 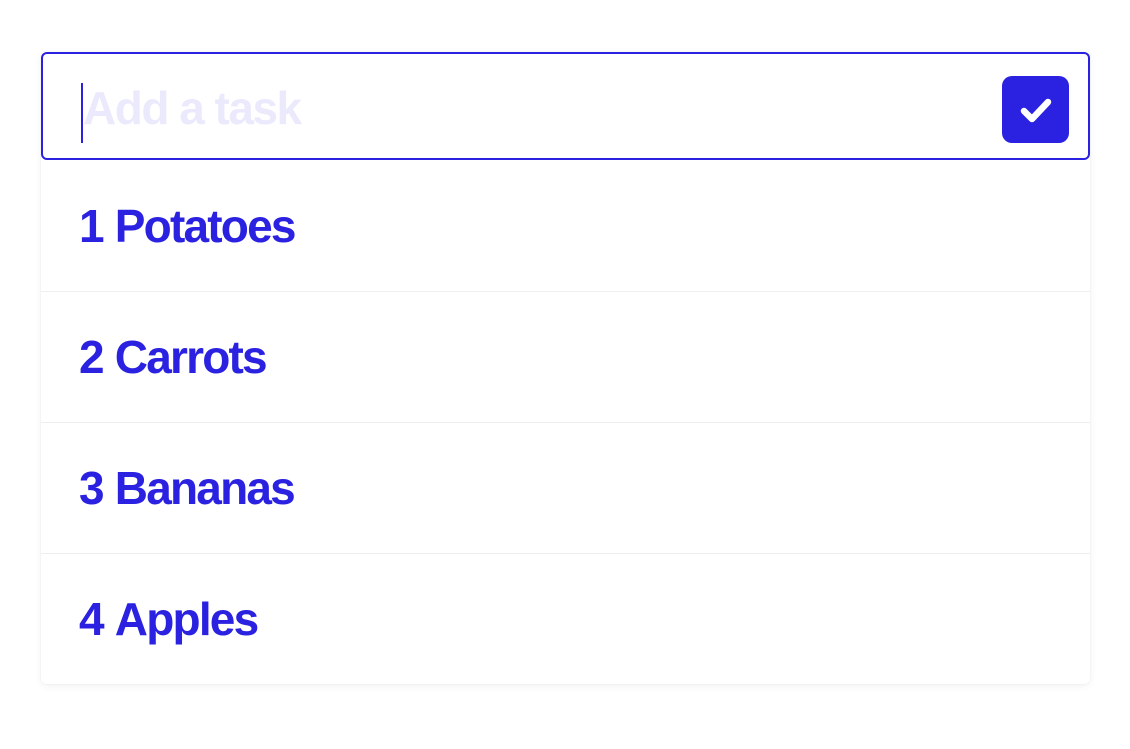 What do you see at coordinates (92, 488) in the screenshot?
I see `task-number: 3` at bounding box center [92, 488].